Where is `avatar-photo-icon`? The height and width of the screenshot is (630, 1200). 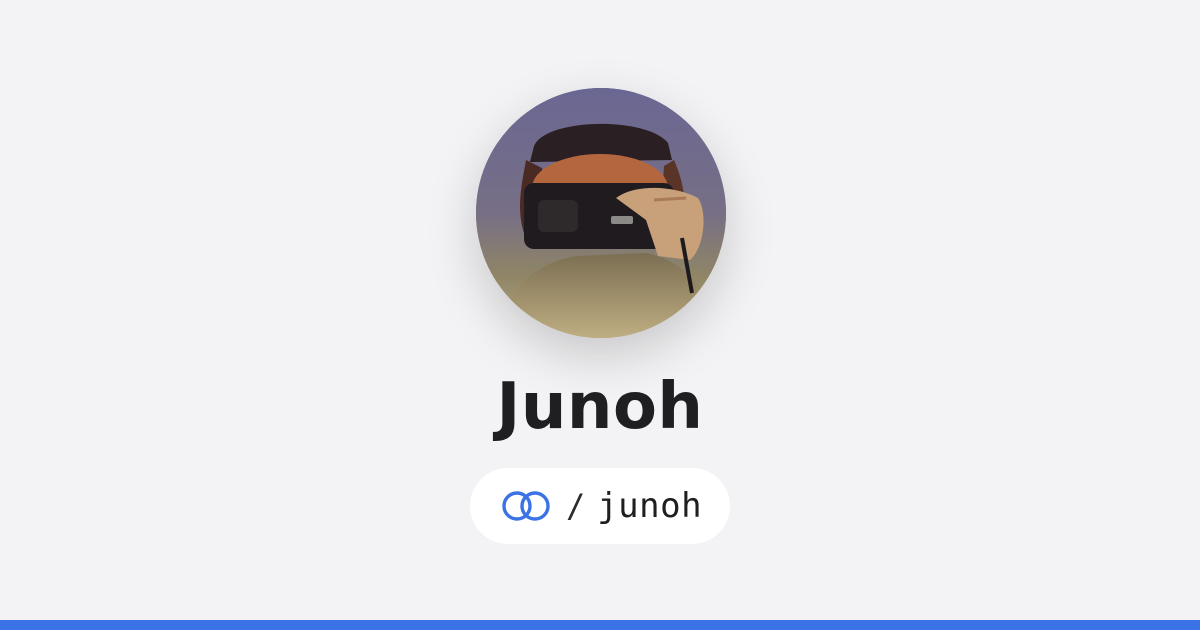
avatar-photo-icon is located at coordinates (601, 213).